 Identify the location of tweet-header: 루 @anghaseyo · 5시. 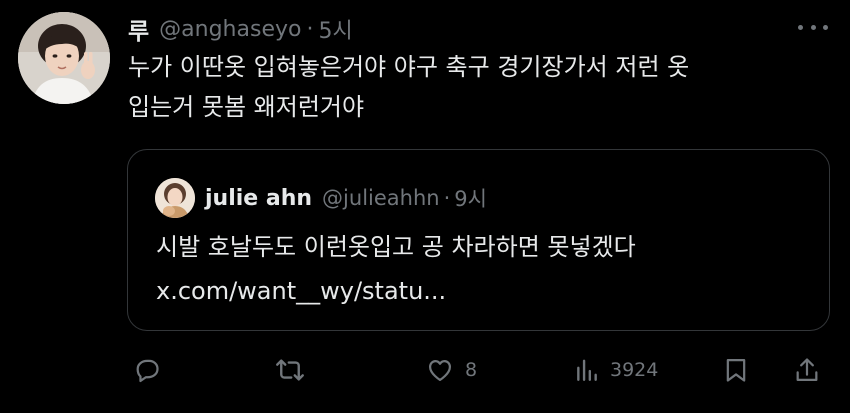
(459, 29).